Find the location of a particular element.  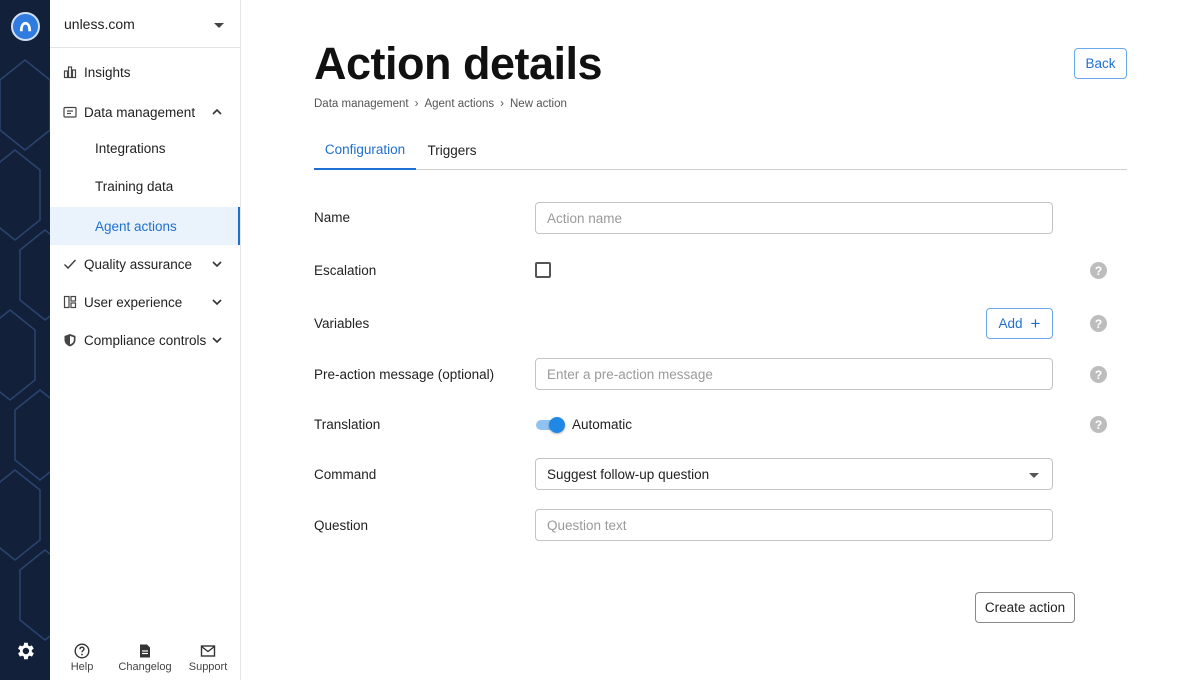

sidebar-item-label: Agent actions is located at coordinates (136, 226).